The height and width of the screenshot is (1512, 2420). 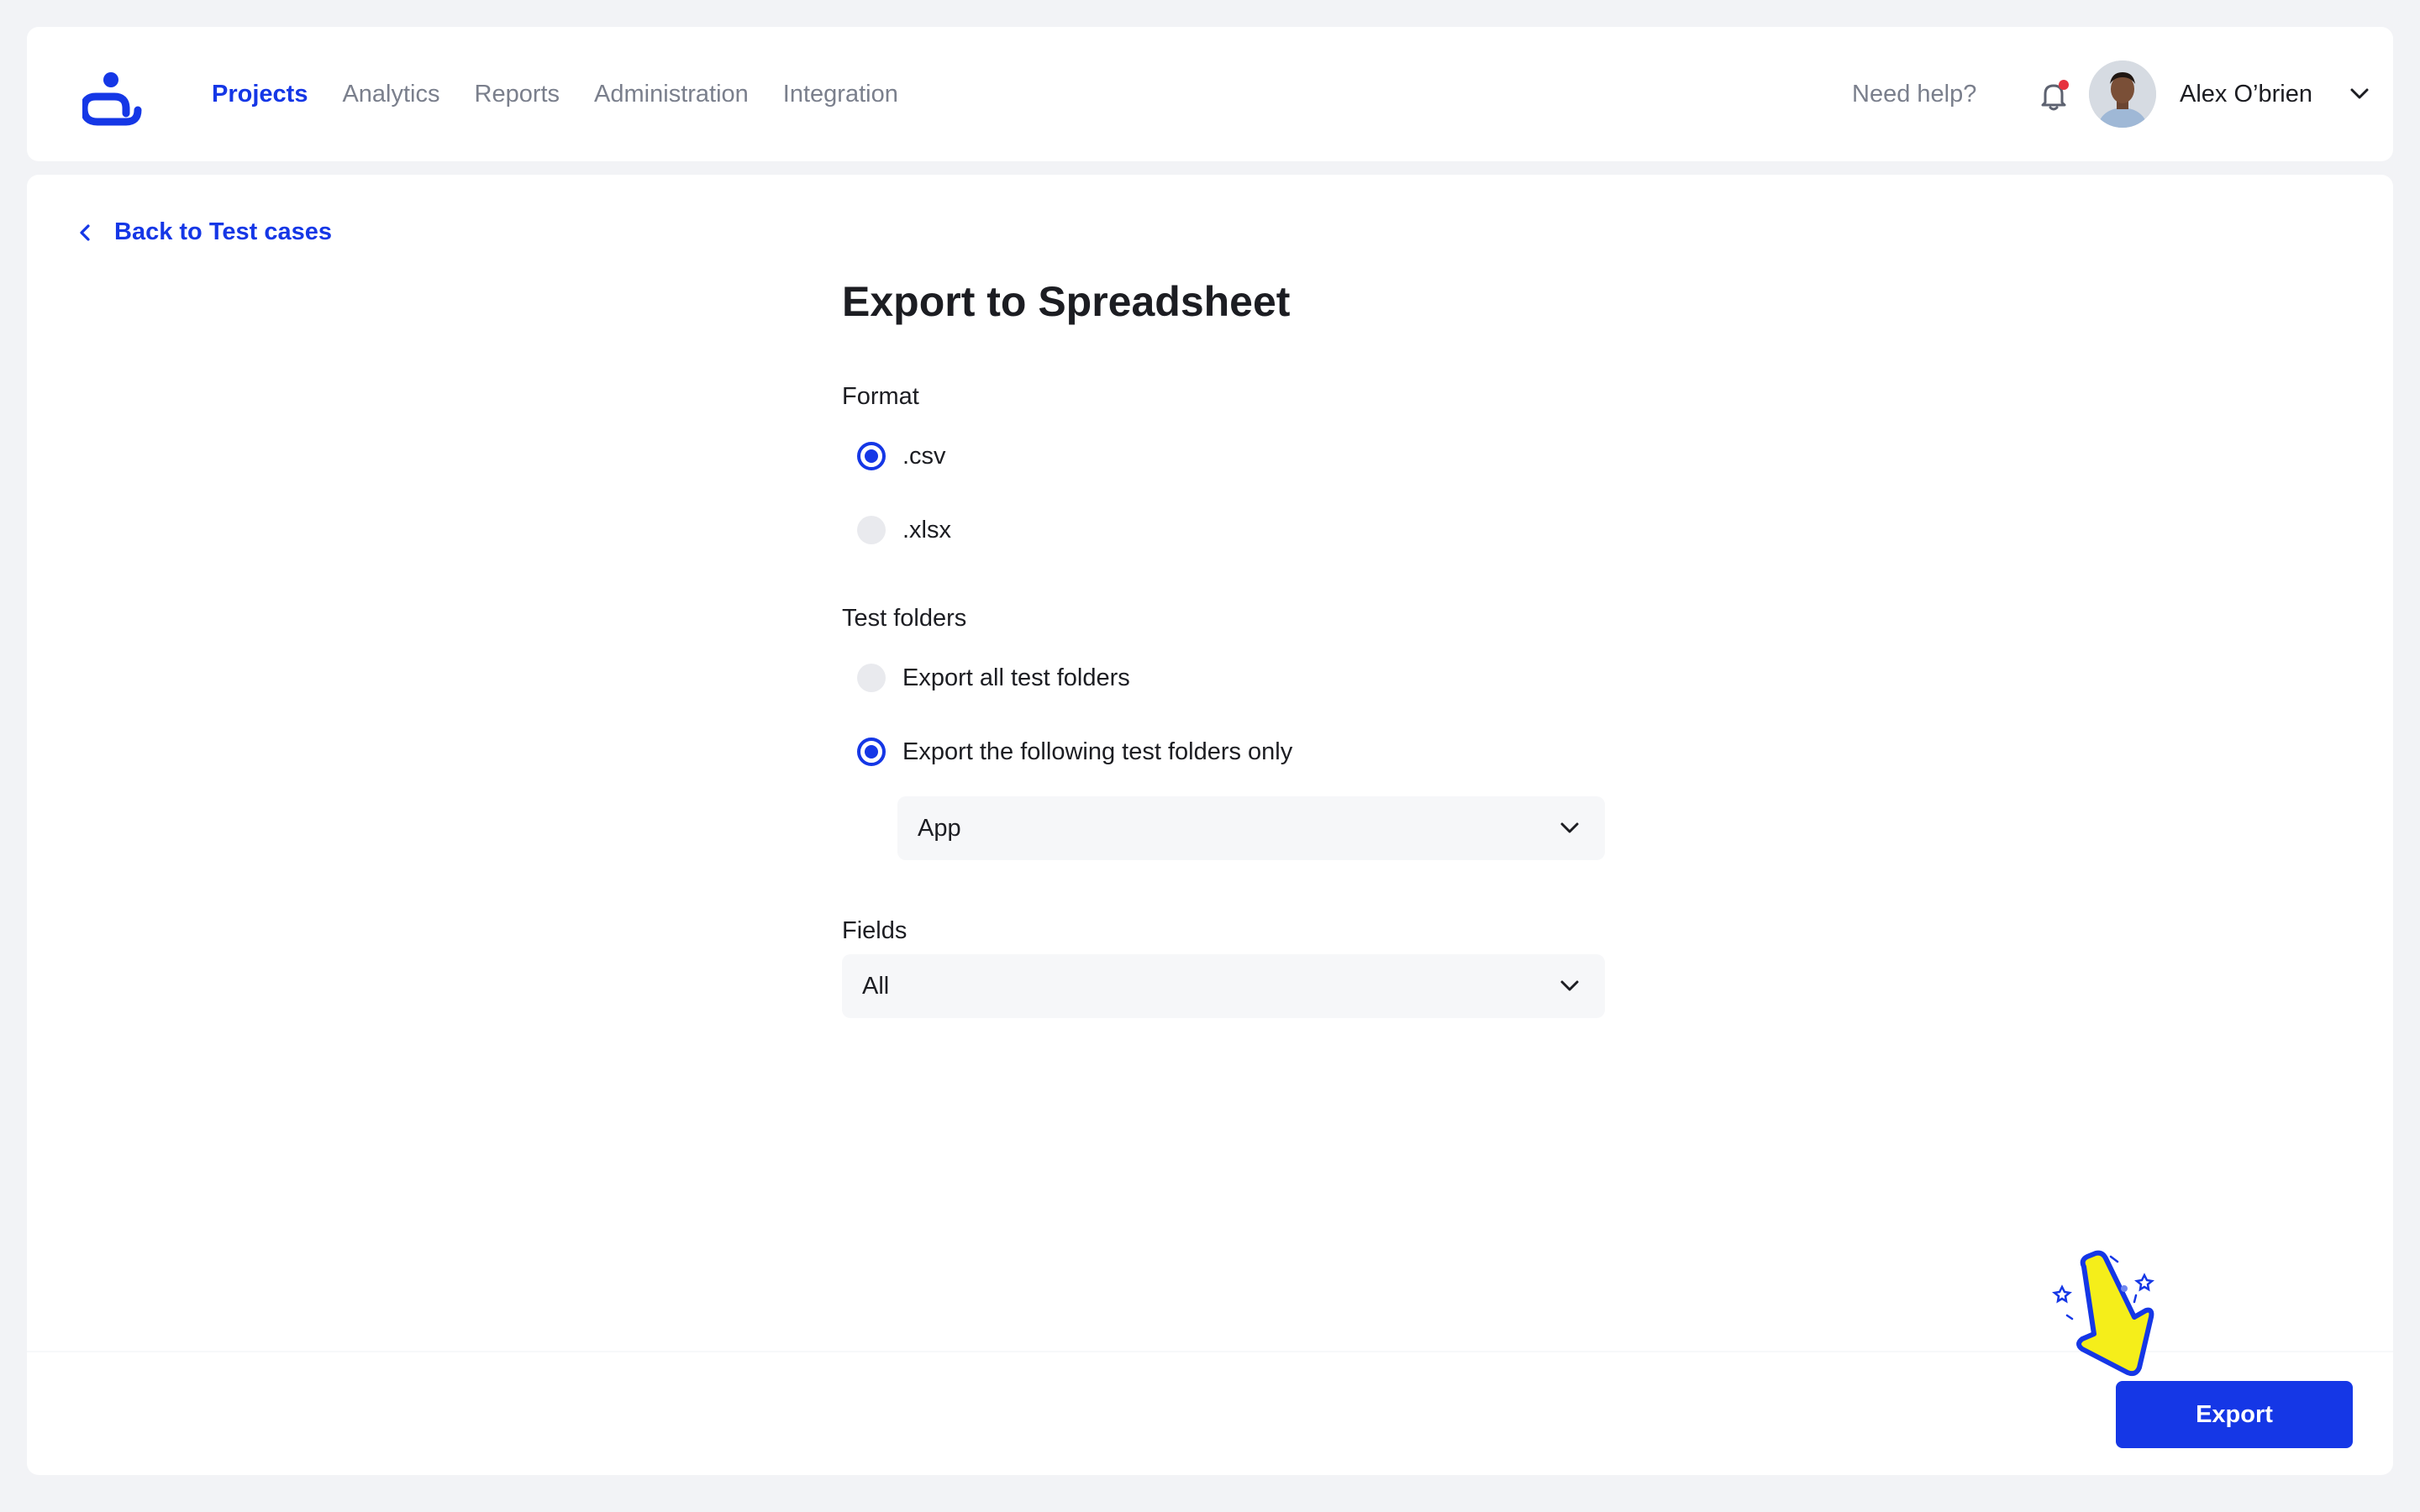 I want to click on format-option-csv: .csv, so click(x=901, y=456).